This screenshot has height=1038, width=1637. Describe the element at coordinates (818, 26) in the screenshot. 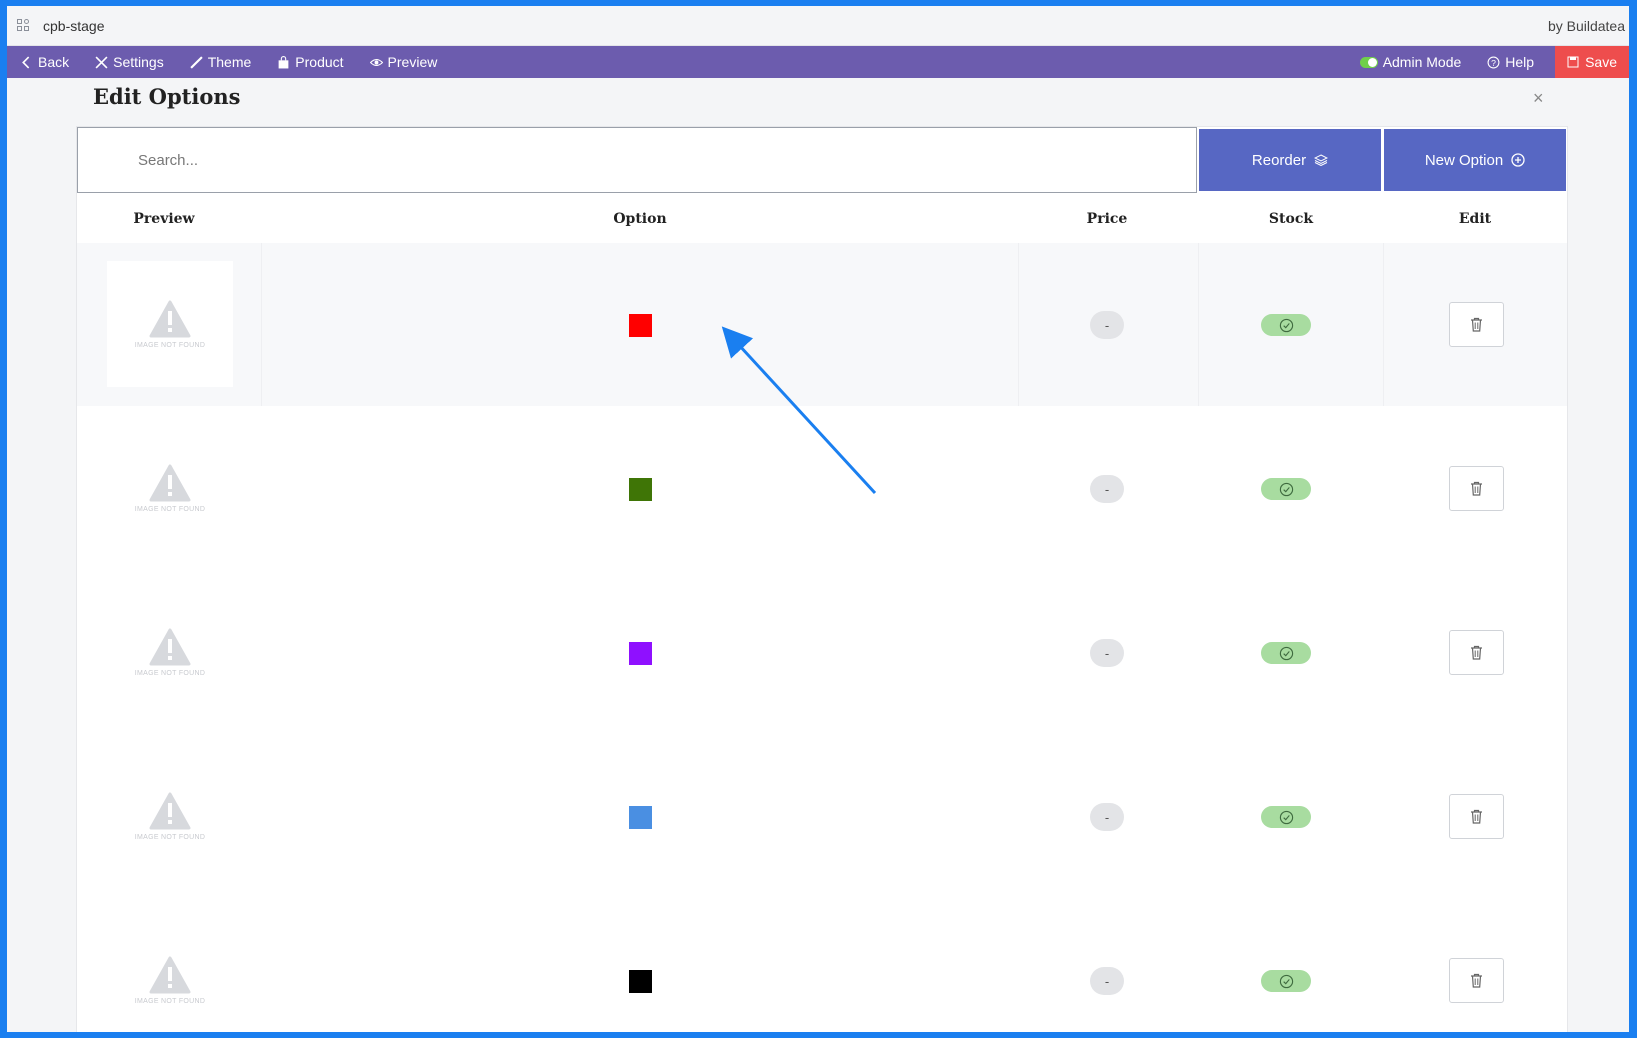

I see `title-bar: cpb-stage by Buildatea` at that location.